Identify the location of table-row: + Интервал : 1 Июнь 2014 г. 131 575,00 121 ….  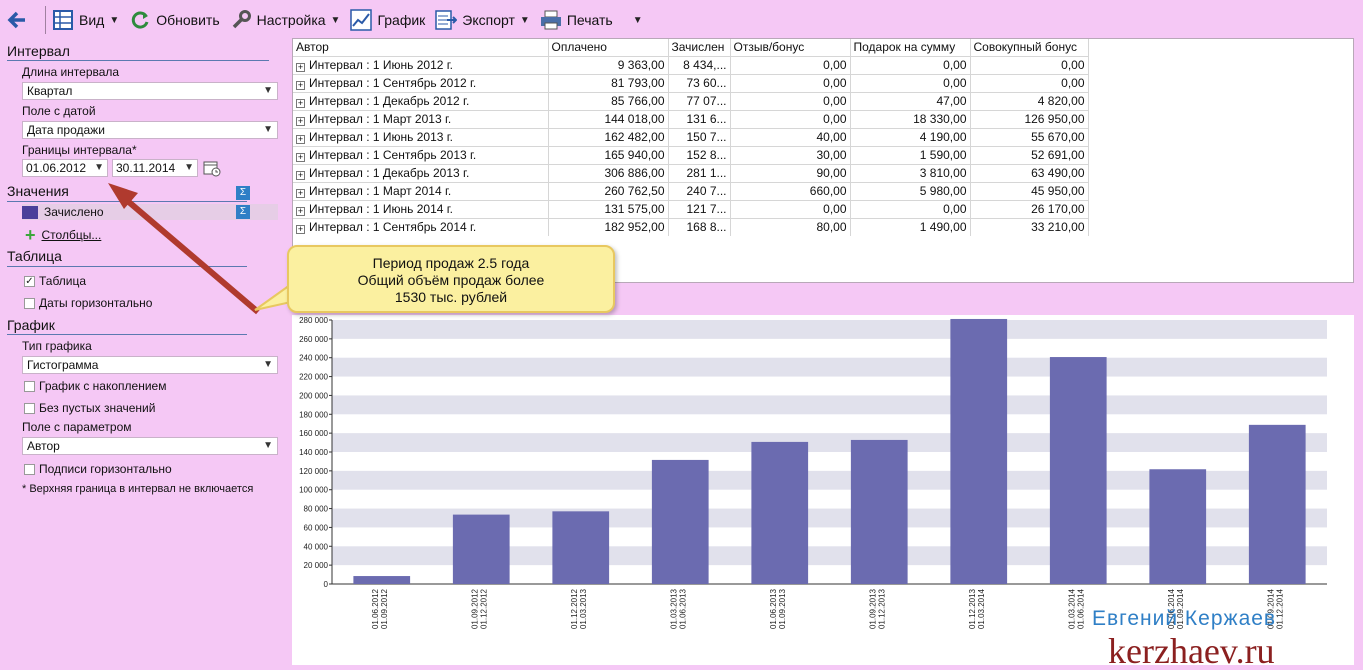
(691, 208).